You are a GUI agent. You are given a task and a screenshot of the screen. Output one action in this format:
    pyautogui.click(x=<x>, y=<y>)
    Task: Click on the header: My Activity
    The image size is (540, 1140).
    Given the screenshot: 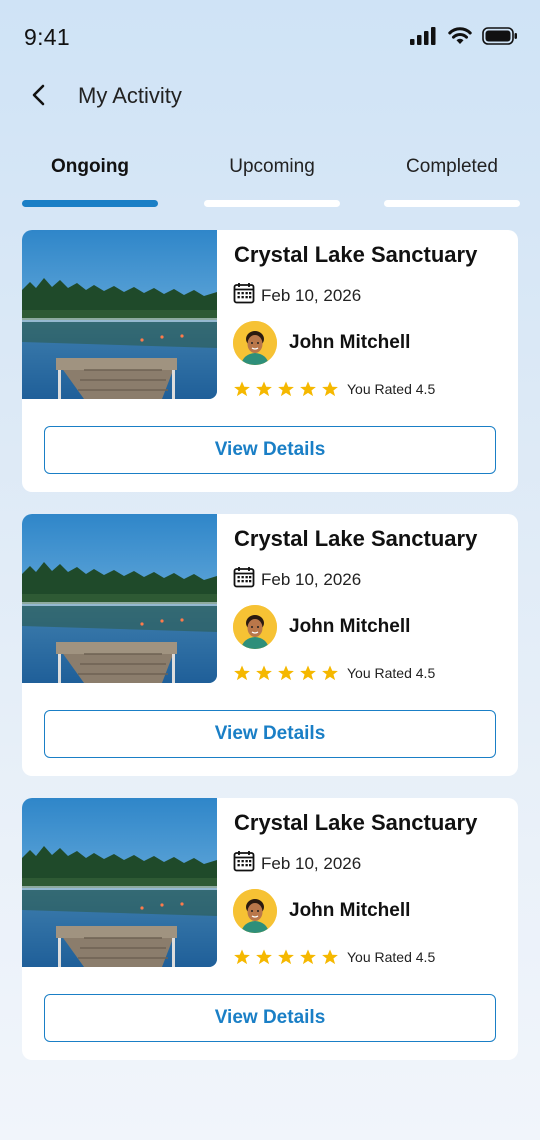 What is the action you would take?
    pyautogui.click(x=270, y=96)
    